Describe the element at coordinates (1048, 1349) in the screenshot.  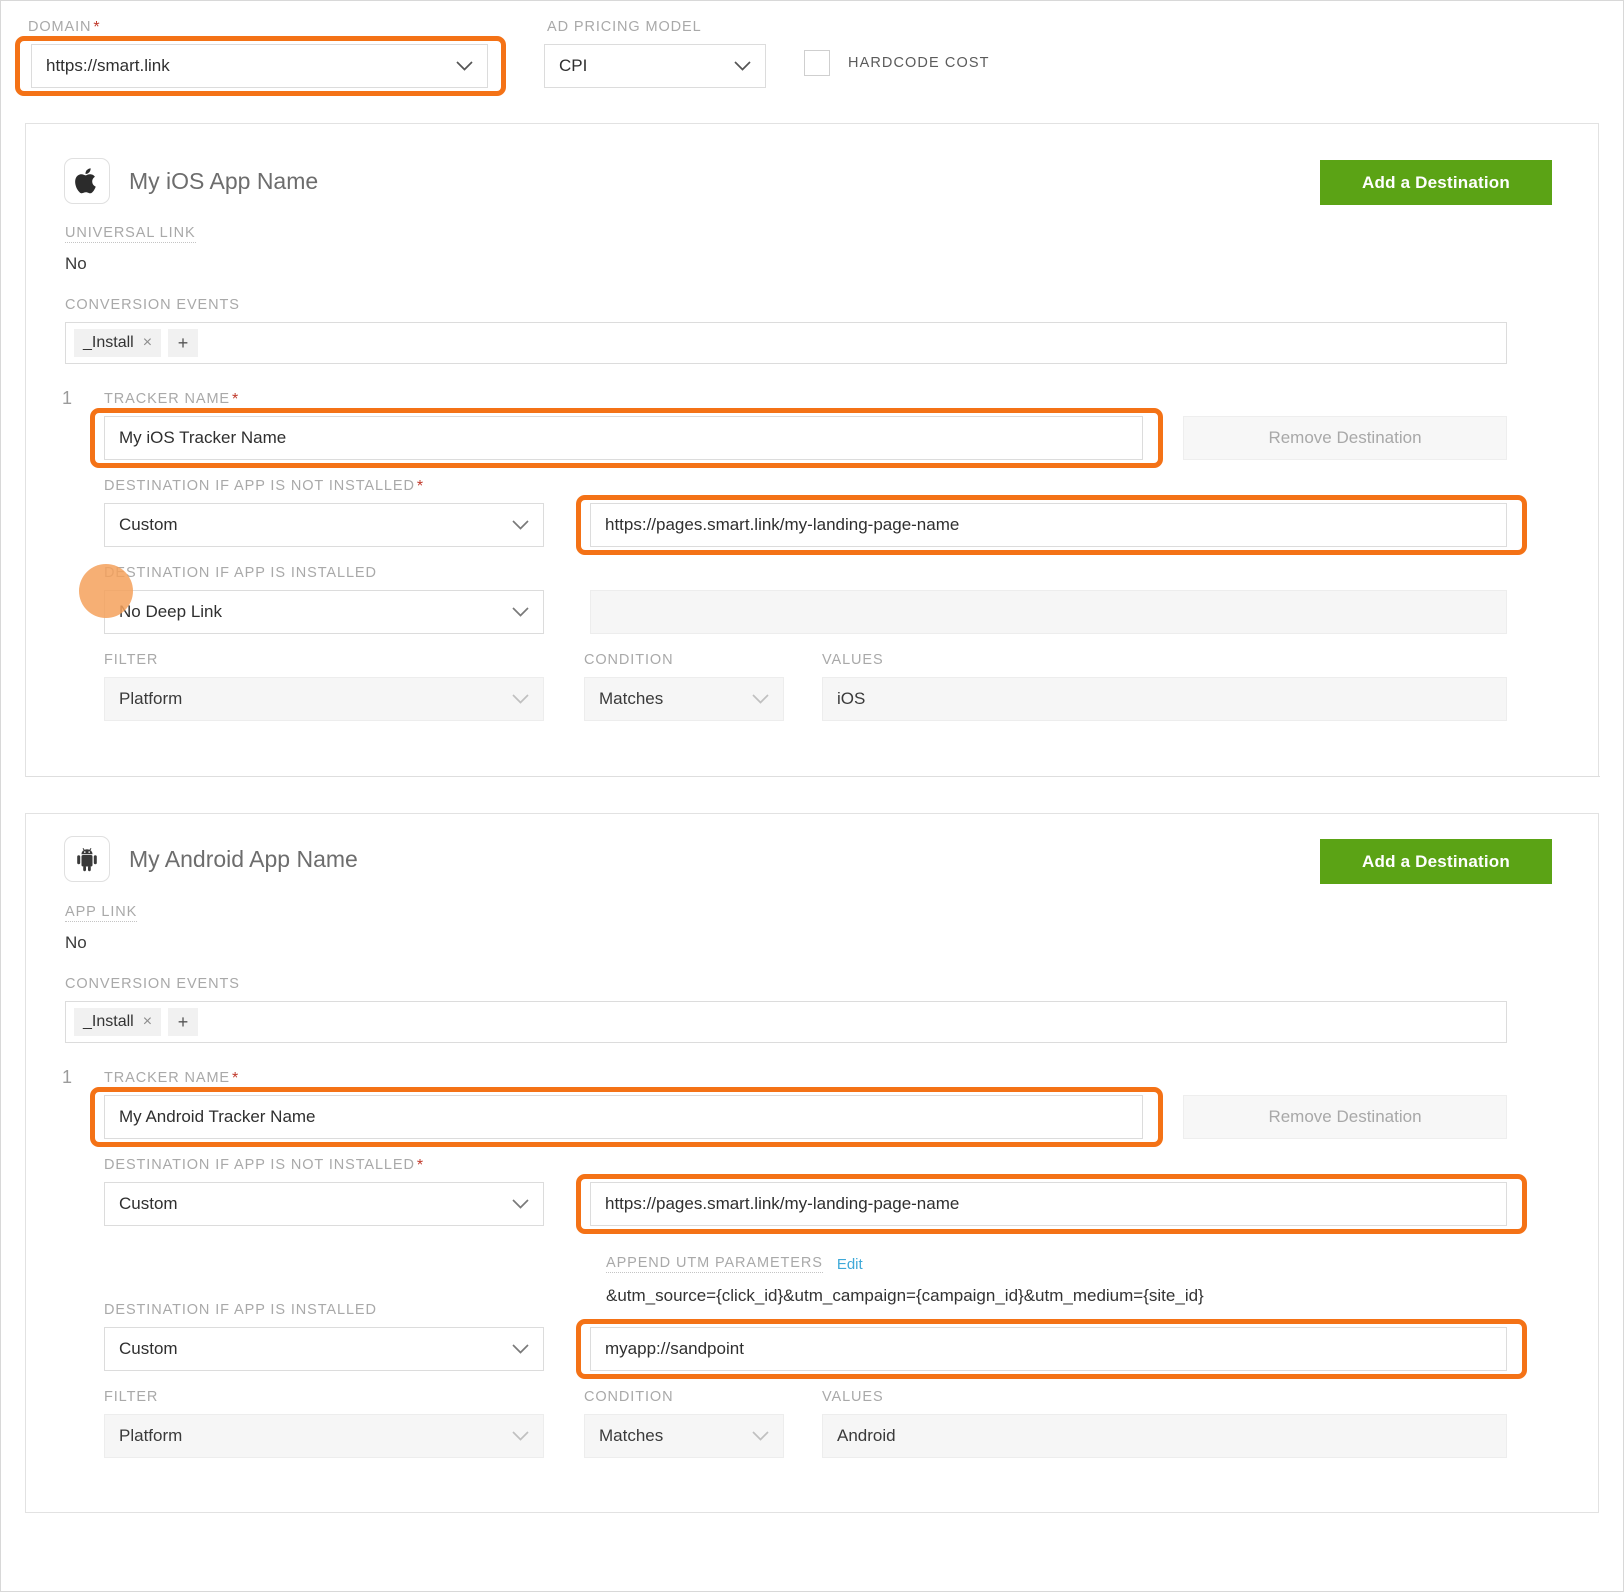
I see `android-installed-url-input: myapp://sandpoint` at that location.